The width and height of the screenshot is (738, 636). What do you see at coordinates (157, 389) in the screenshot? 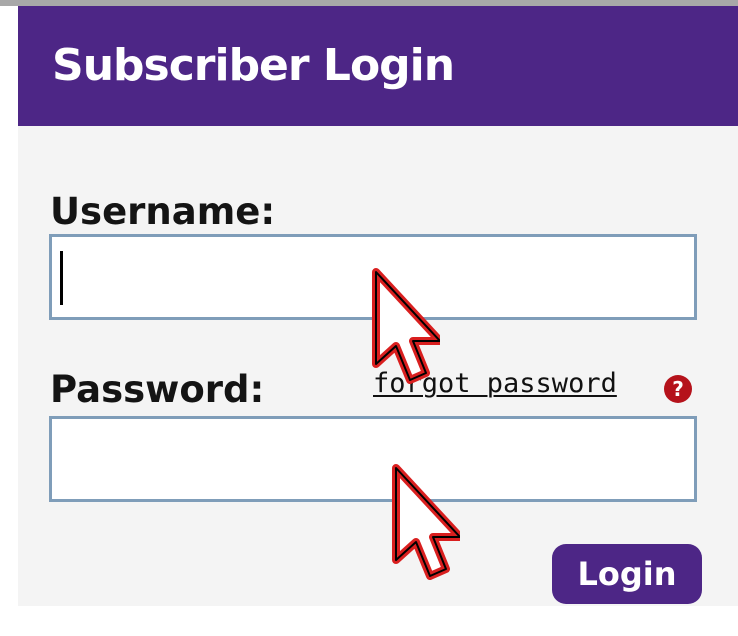
I see `password-label: Password:` at bounding box center [157, 389].